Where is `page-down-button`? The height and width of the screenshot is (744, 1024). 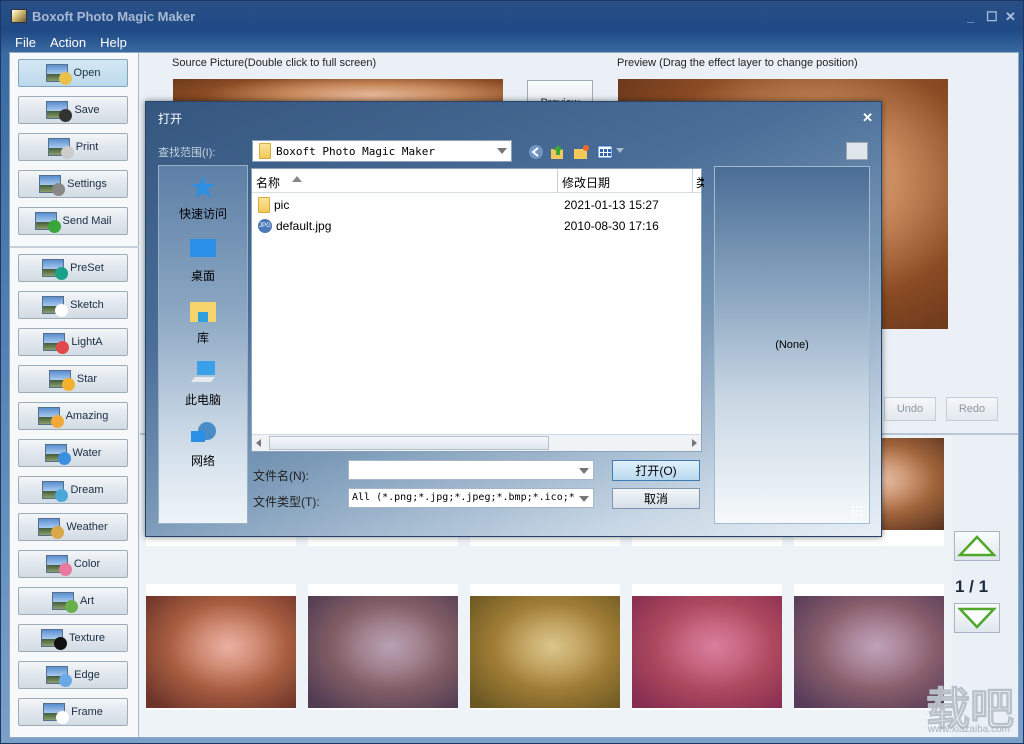
page-down-button is located at coordinates (977, 618).